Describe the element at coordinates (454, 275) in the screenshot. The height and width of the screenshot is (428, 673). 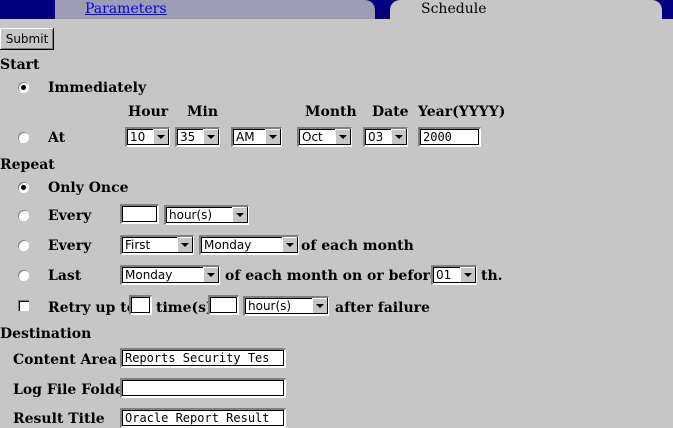
I see `last-date-select: 01` at that location.